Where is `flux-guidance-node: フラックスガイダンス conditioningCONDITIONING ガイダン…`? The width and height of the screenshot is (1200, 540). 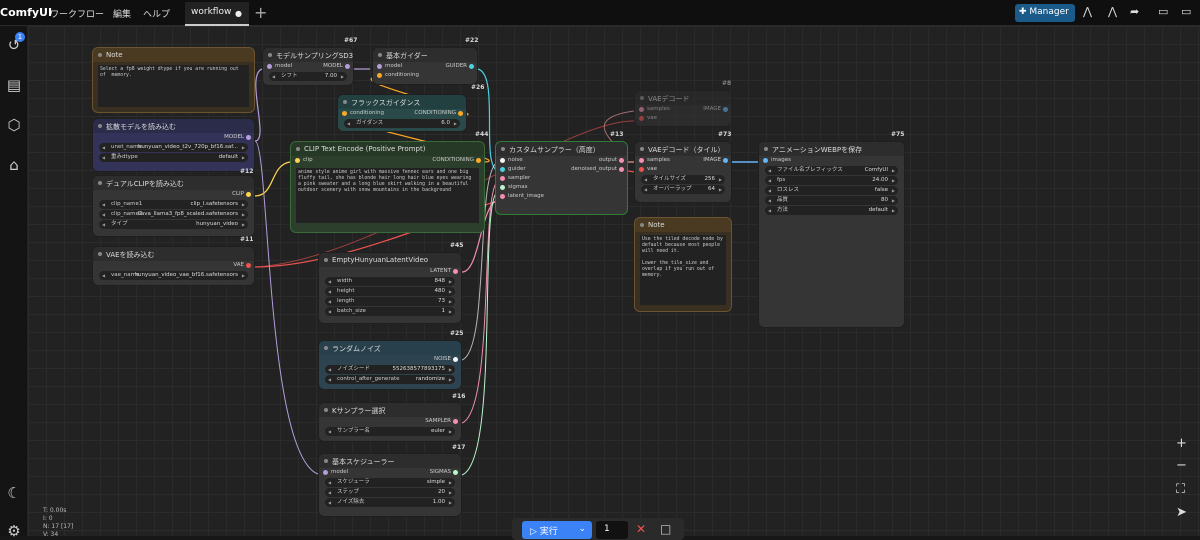 flux-guidance-node: フラックスガイダンス conditioningCONDITIONING ガイダン… is located at coordinates (402, 113).